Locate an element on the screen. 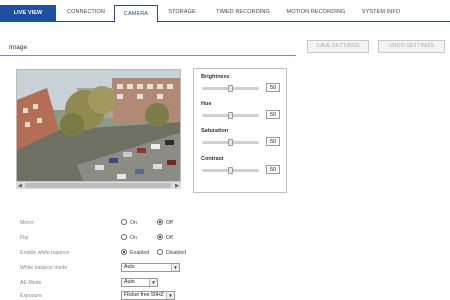  flip-label: Flip: is located at coordinates (25, 238).